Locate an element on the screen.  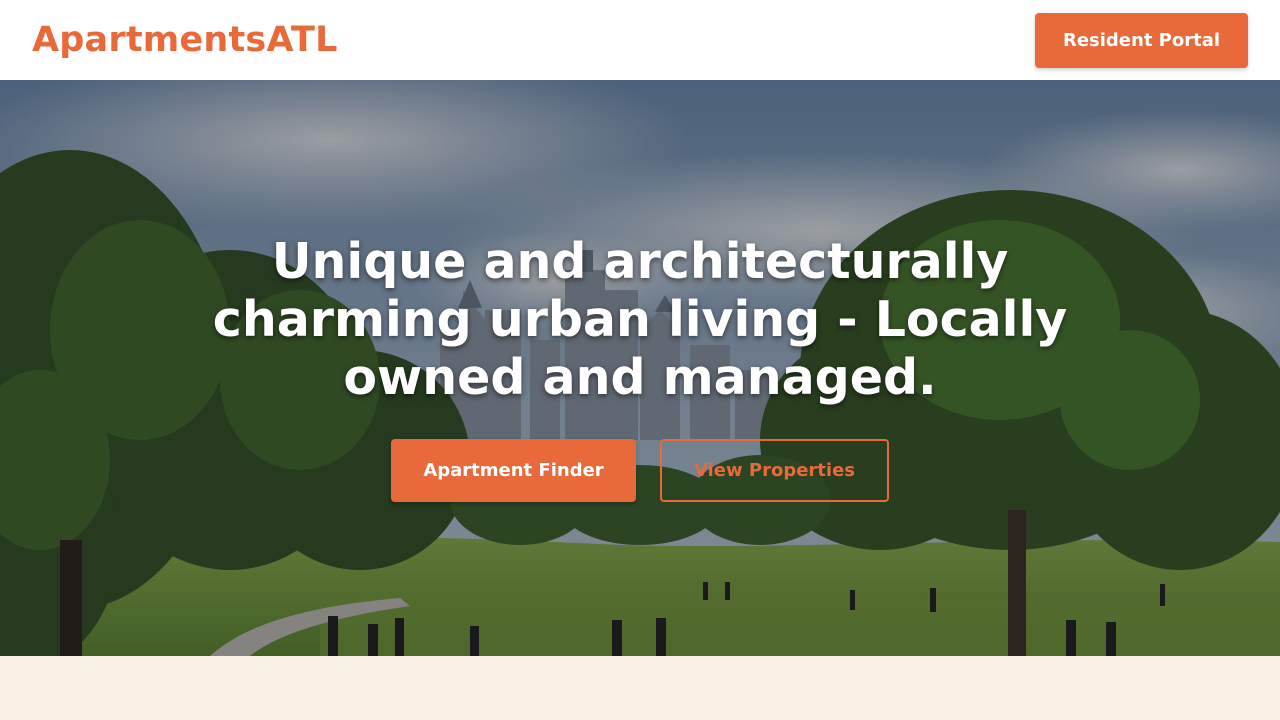
site-logo: ApartmentsATL is located at coordinates (185, 40).